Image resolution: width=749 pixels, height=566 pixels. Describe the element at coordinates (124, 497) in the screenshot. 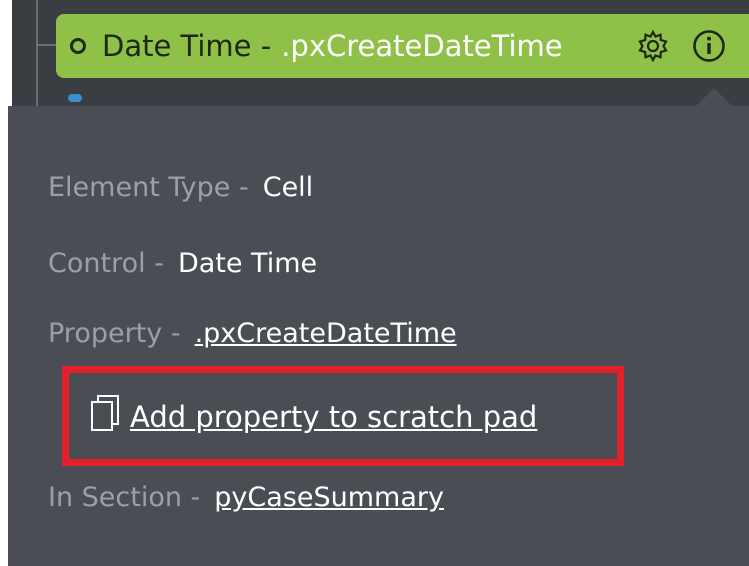

I see `section-label: In Section -` at that location.